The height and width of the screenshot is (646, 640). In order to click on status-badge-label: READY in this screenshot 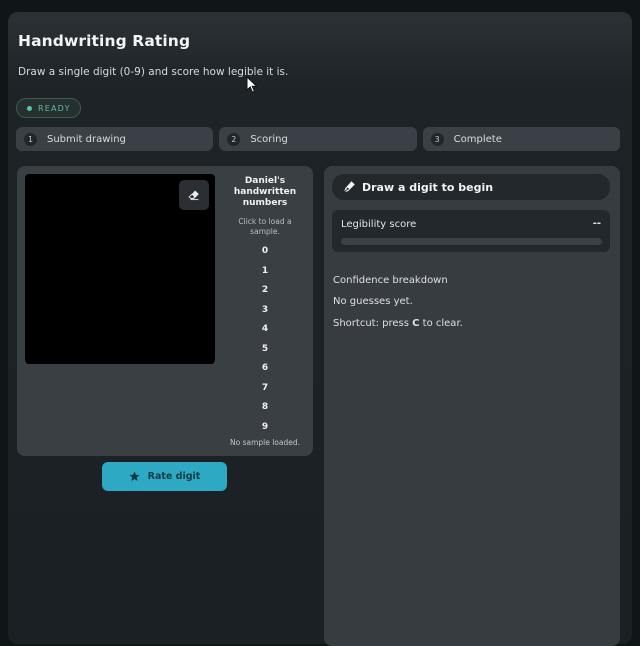, I will do `click(54, 108)`.